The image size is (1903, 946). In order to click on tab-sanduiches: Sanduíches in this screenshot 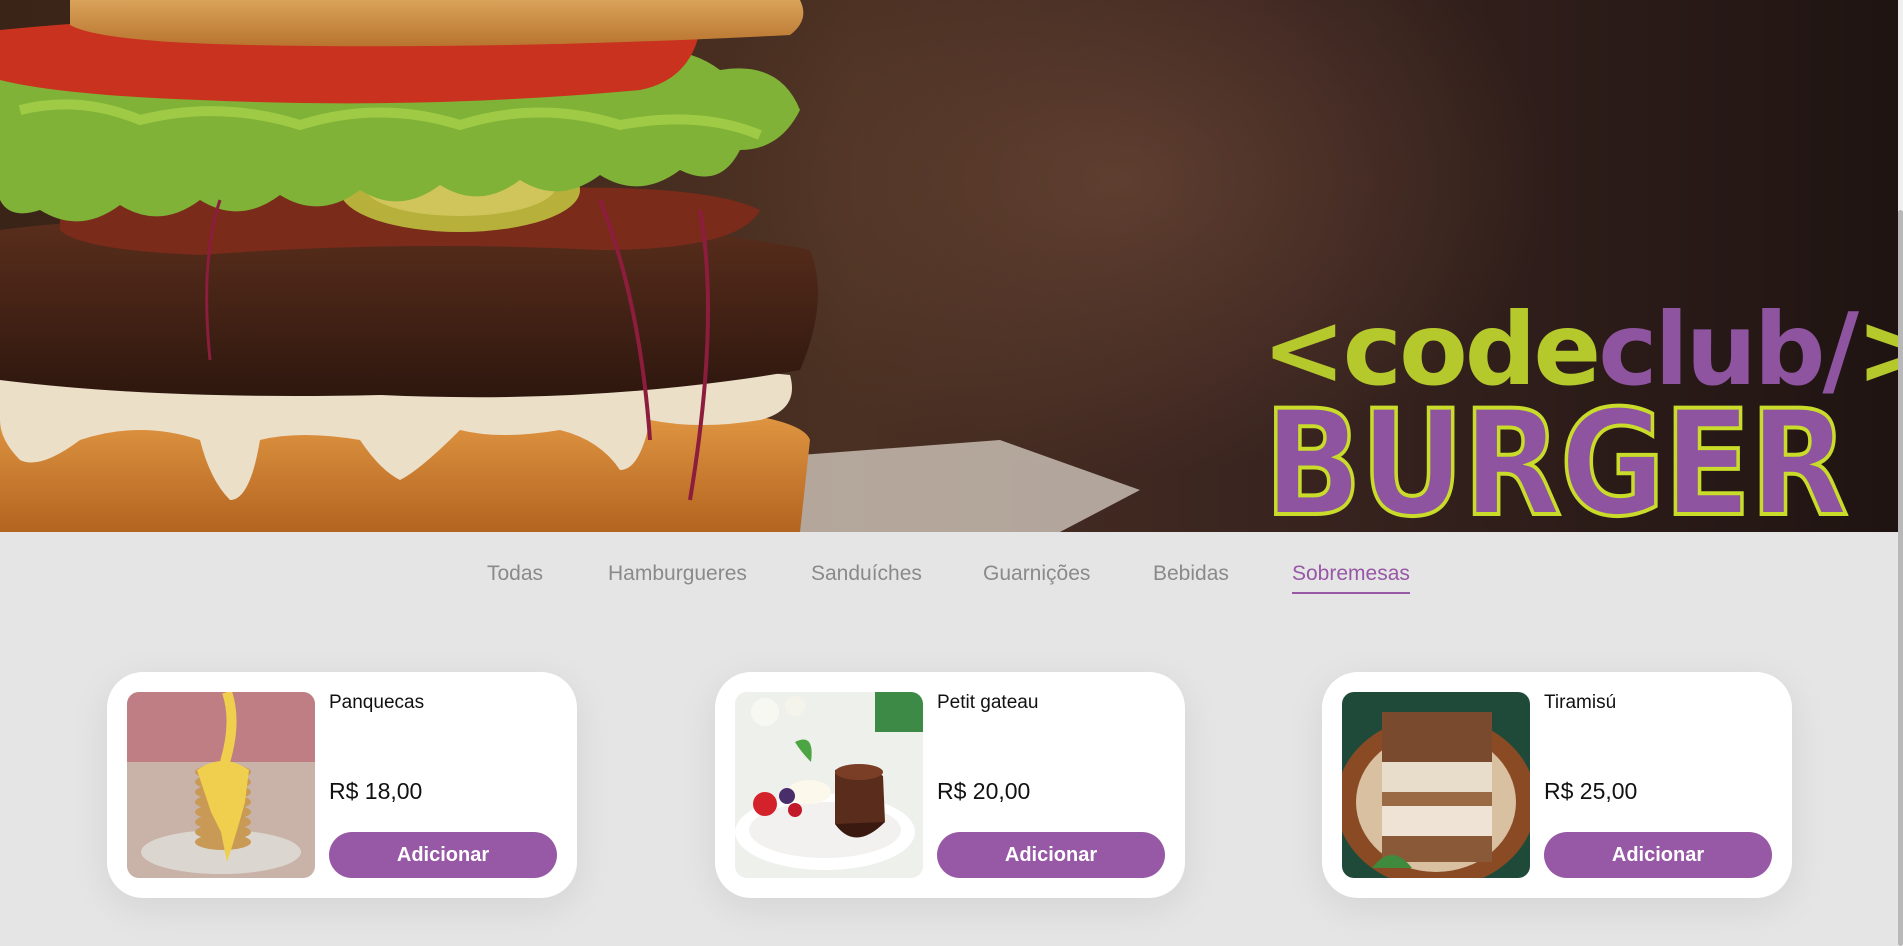, I will do `click(866, 574)`.